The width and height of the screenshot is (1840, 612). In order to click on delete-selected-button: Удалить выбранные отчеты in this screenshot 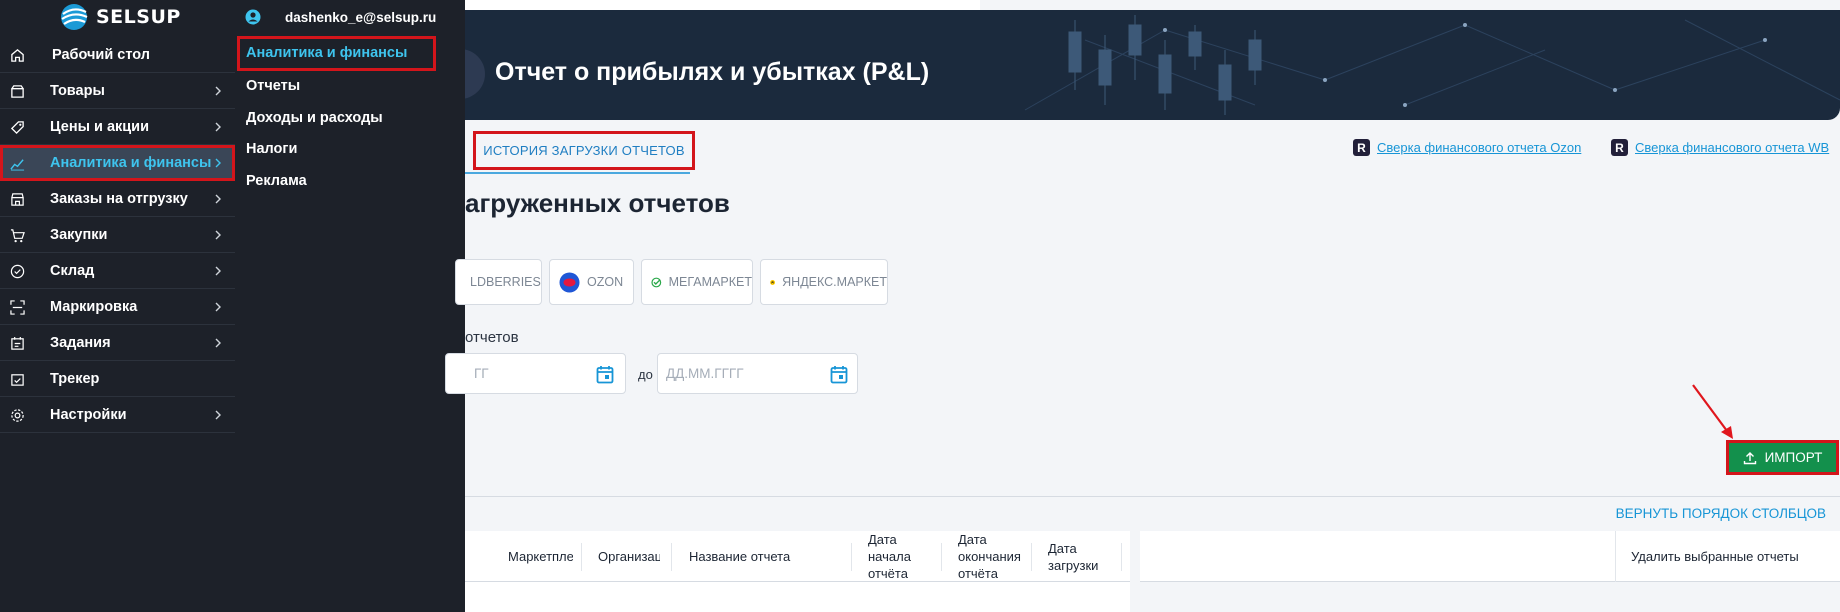, I will do `click(1731, 556)`.